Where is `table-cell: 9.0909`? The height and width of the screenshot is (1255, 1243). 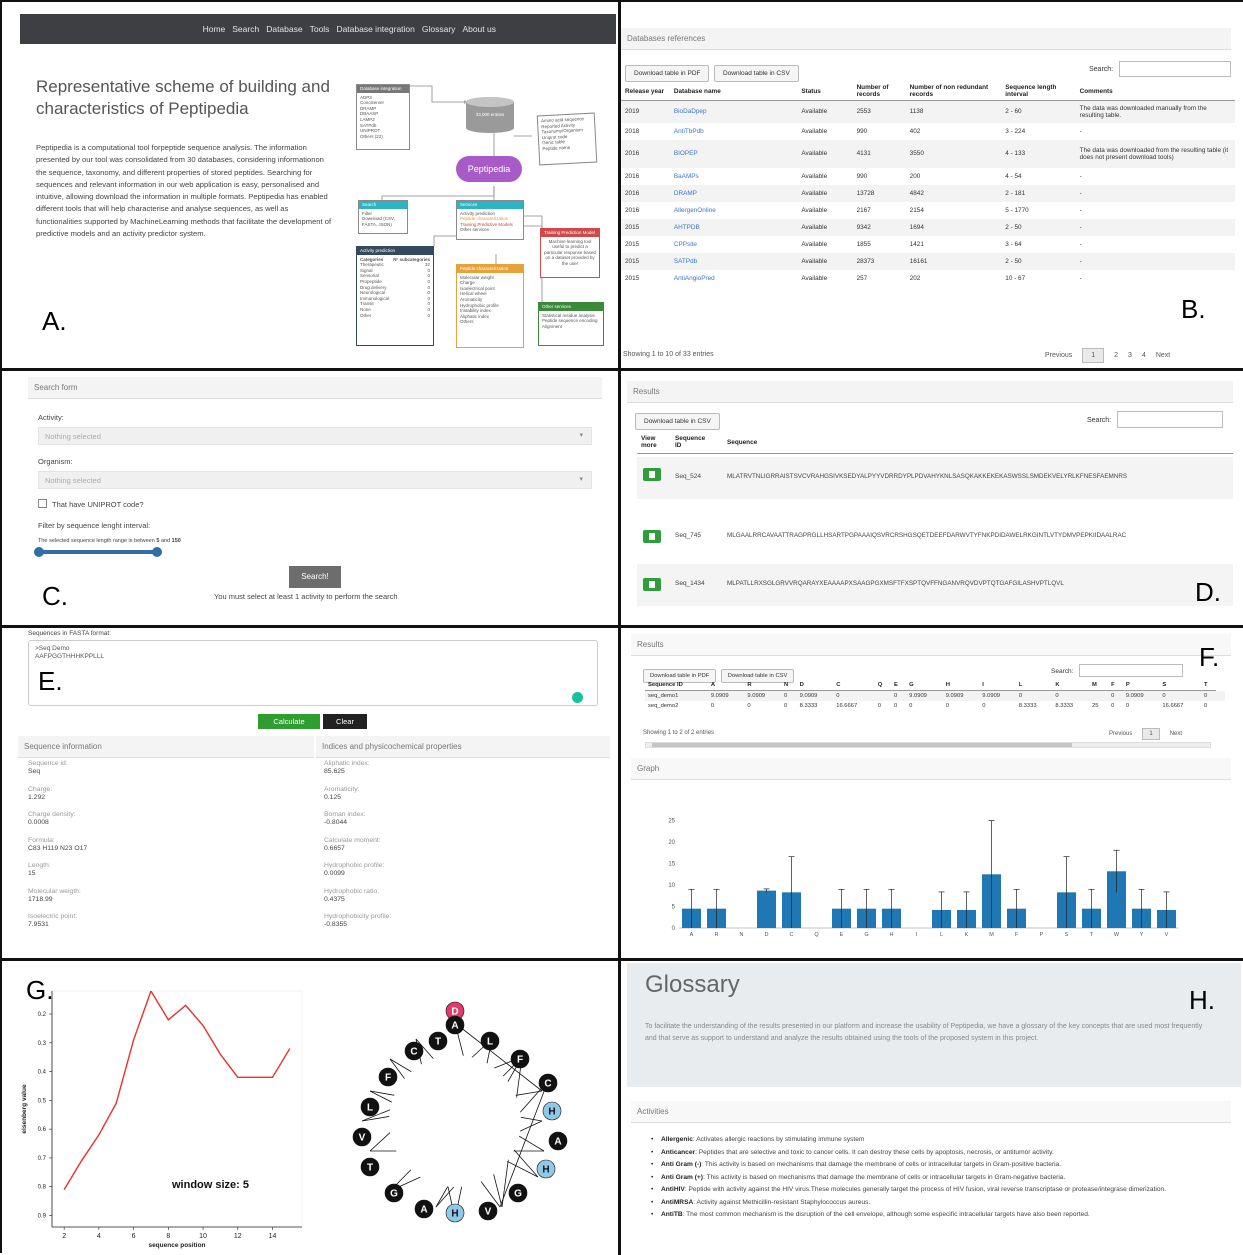
table-cell: 9.0909 is located at coordinates (762, 695).